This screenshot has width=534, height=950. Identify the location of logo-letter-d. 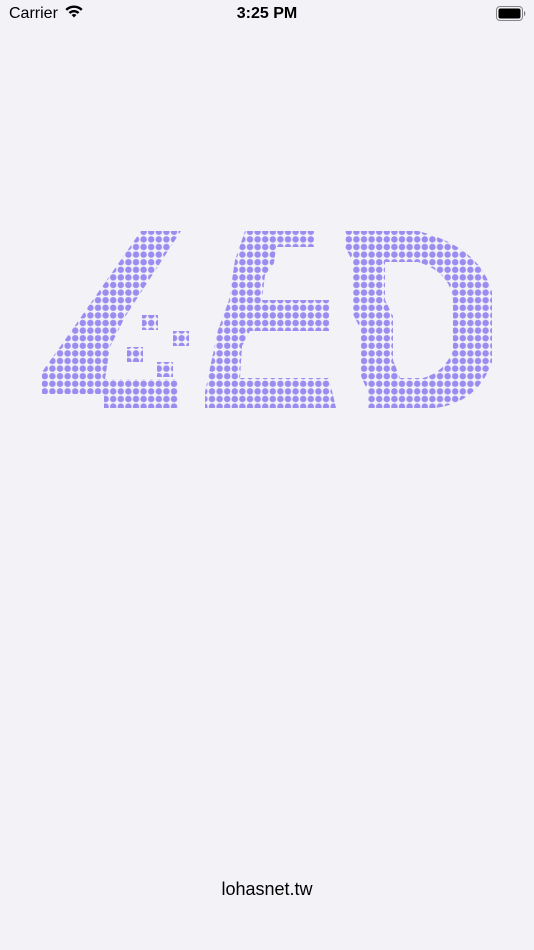
(418, 319).